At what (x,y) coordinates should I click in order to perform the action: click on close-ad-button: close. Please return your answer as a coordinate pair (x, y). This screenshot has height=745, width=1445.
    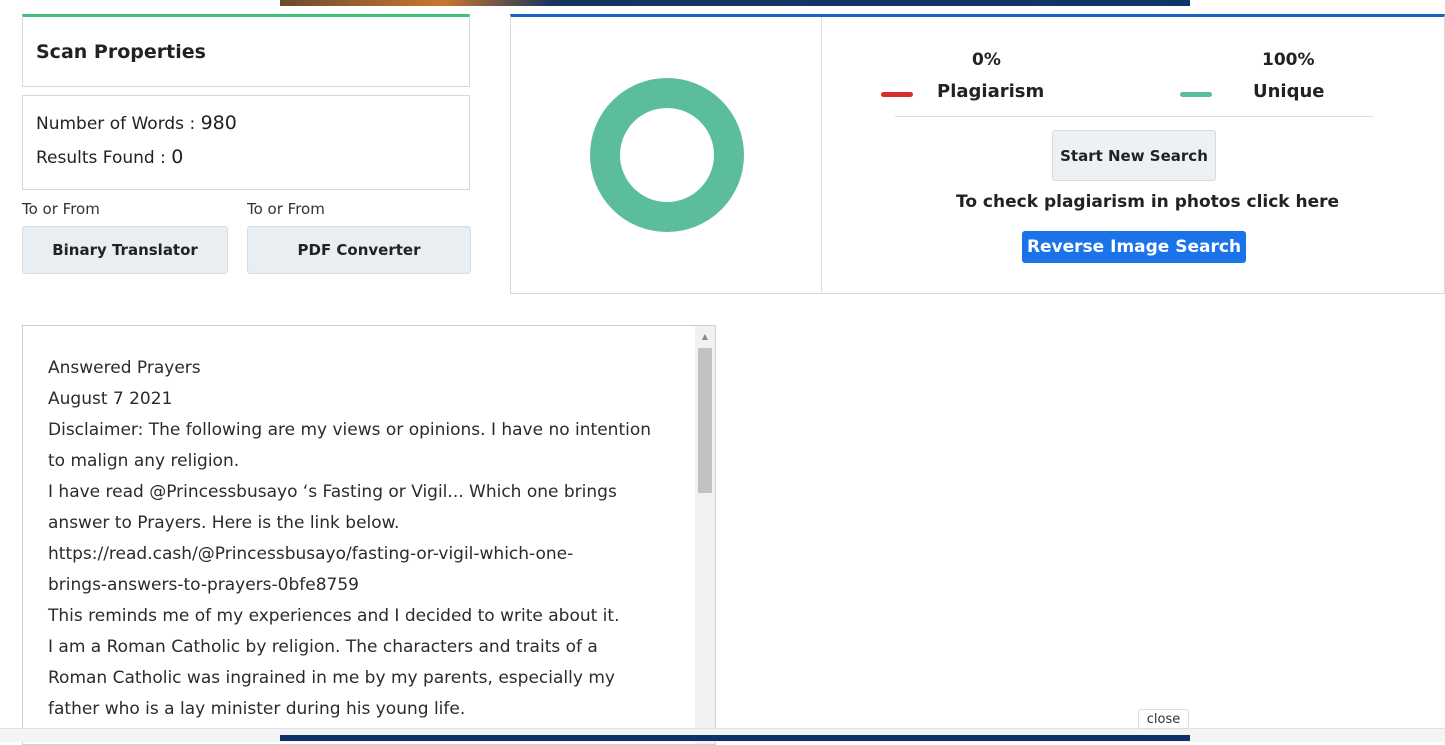
    Looking at the image, I should click on (1163, 719).